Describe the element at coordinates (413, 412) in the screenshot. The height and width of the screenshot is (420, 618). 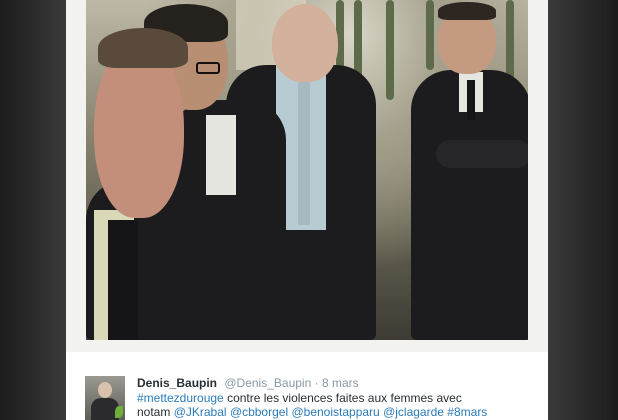
I see `mention-link: @jclagarde` at that location.